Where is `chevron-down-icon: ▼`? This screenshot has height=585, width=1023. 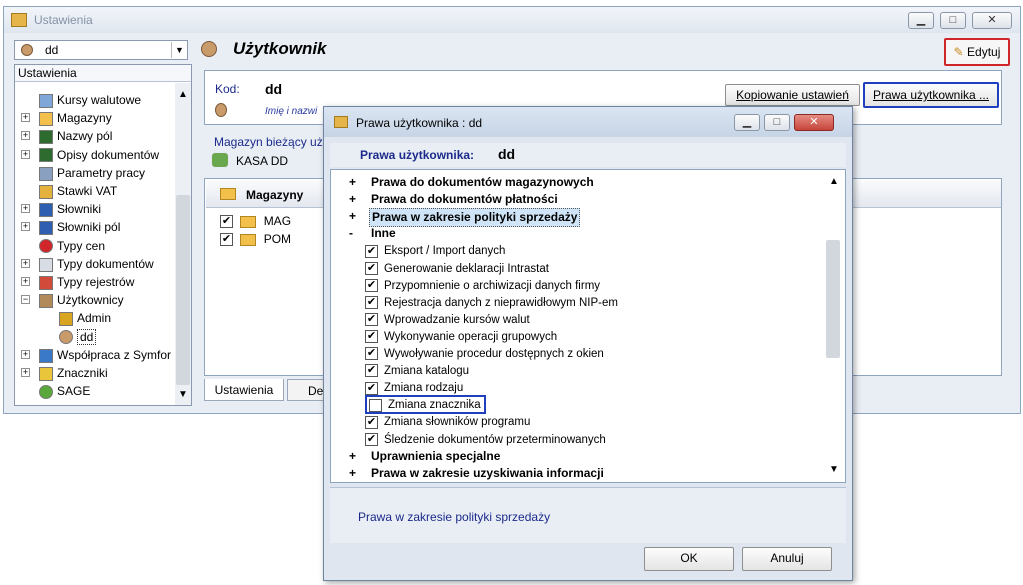 chevron-down-icon: ▼ is located at coordinates (179, 50).